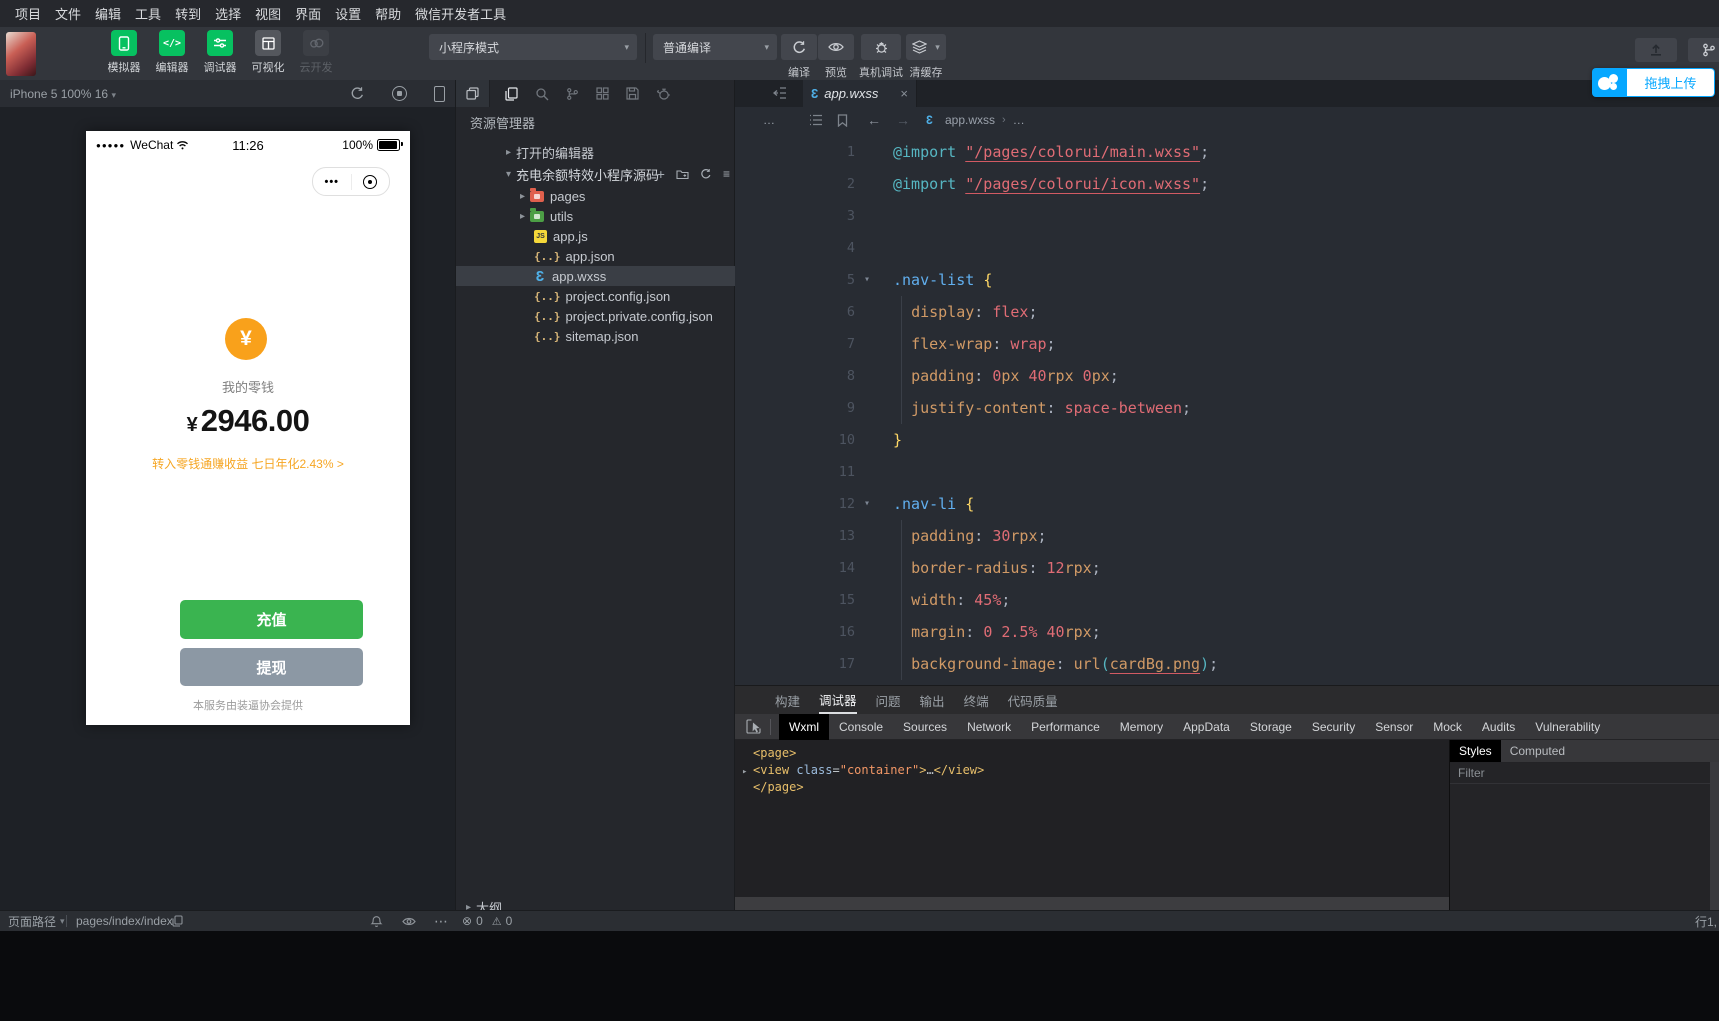  Describe the element at coordinates (596, 196) in the screenshot. I see `tree-item-pages: ▸ pages` at that location.